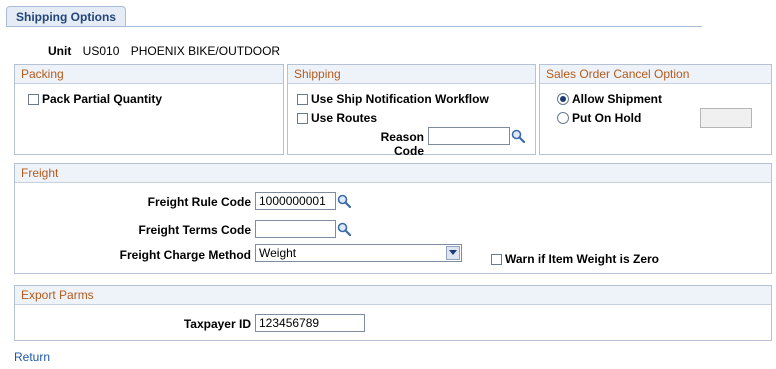 This screenshot has width=776, height=369. What do you see at coordinates (400, 99) in the screenshot?
I see `ship-notification-label: Use Ship Notification Workflow` at bounding box center [400, 99].